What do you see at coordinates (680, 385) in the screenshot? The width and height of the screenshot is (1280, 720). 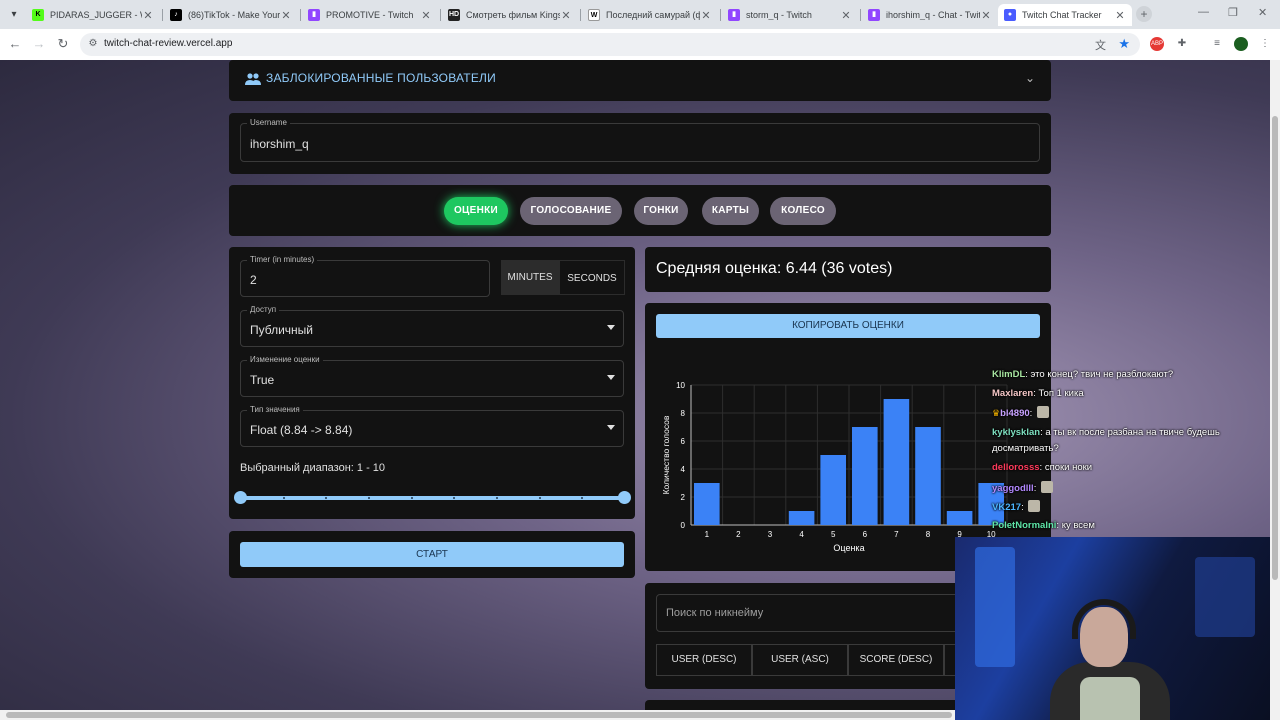 I see `y-tick-label: 10` at bounding box center [680, 385].